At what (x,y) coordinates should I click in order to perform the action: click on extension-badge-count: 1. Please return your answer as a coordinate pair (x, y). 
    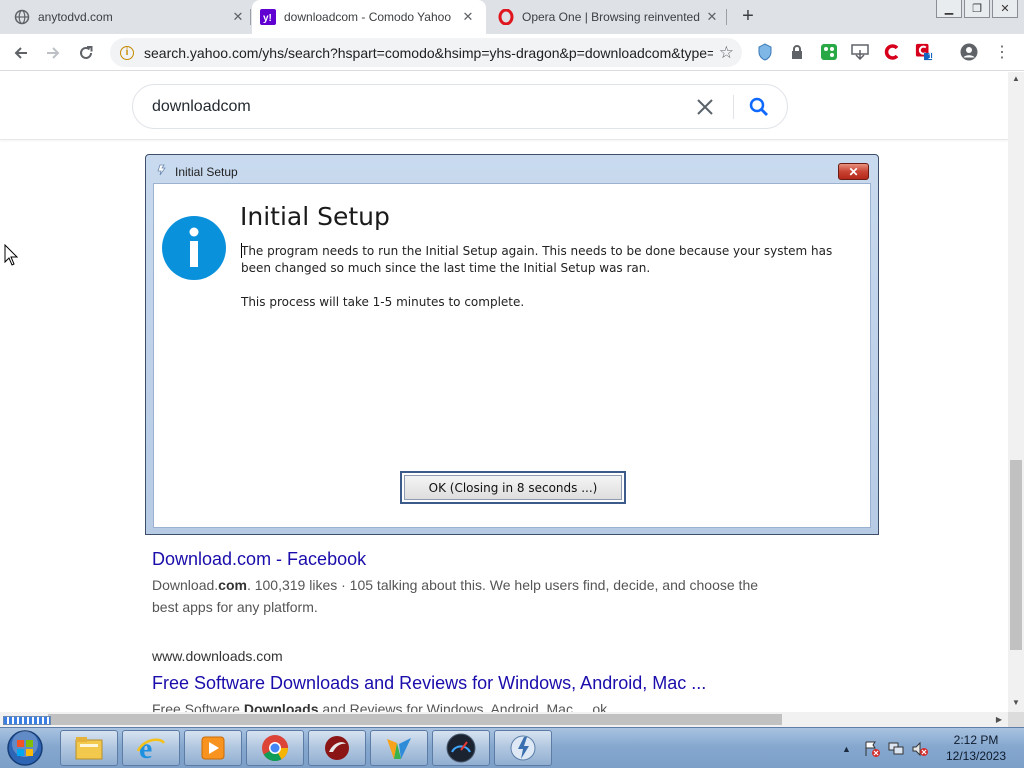
    Looking at the image, I should click on (930, 56).